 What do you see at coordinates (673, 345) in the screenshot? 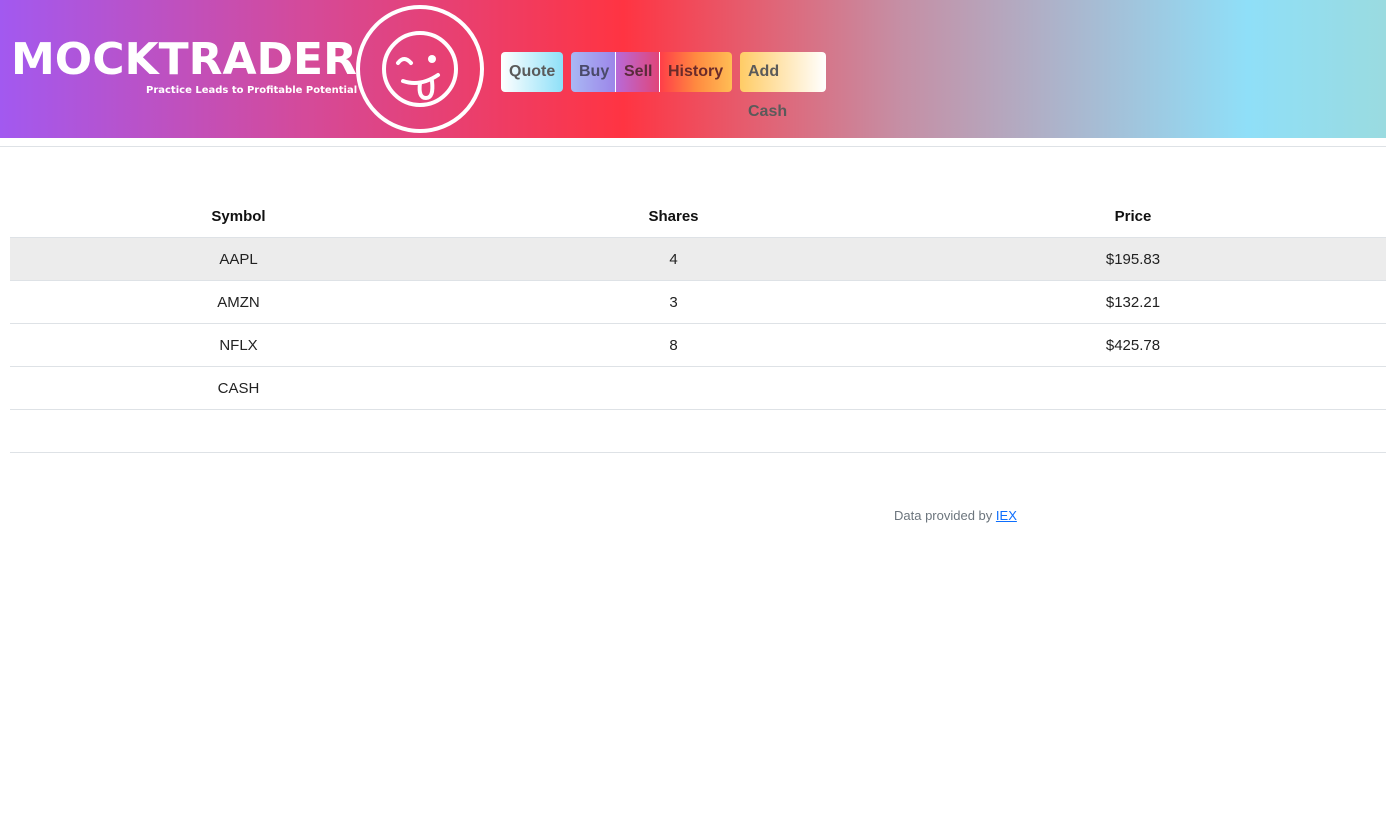
I see `shares-cell: 8` at bounding box center [673, 345].